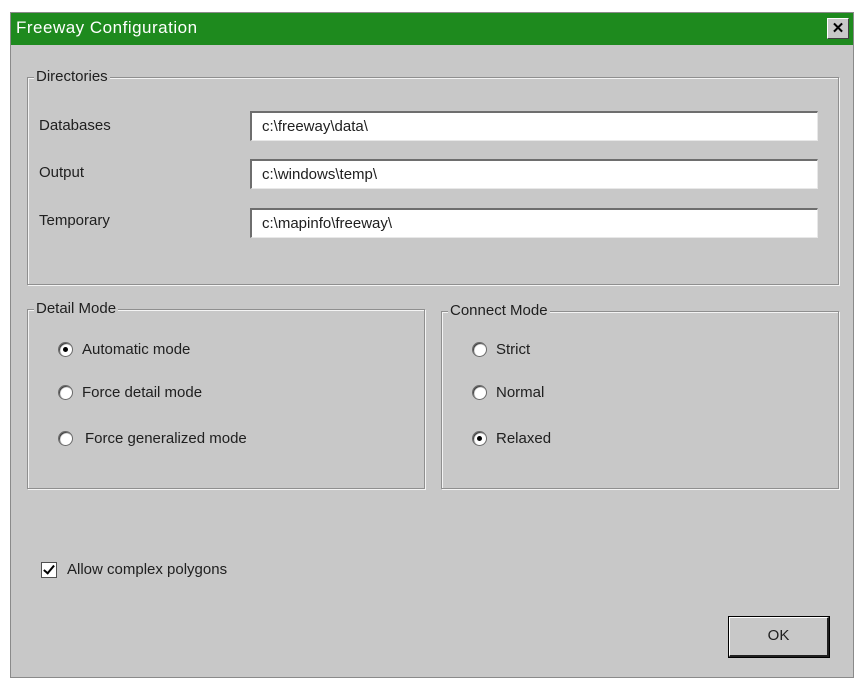  Describe the element at coordinates (499, 311) in the screenshot. I see `connect-mode-group-label: Connect Mode` at that location.